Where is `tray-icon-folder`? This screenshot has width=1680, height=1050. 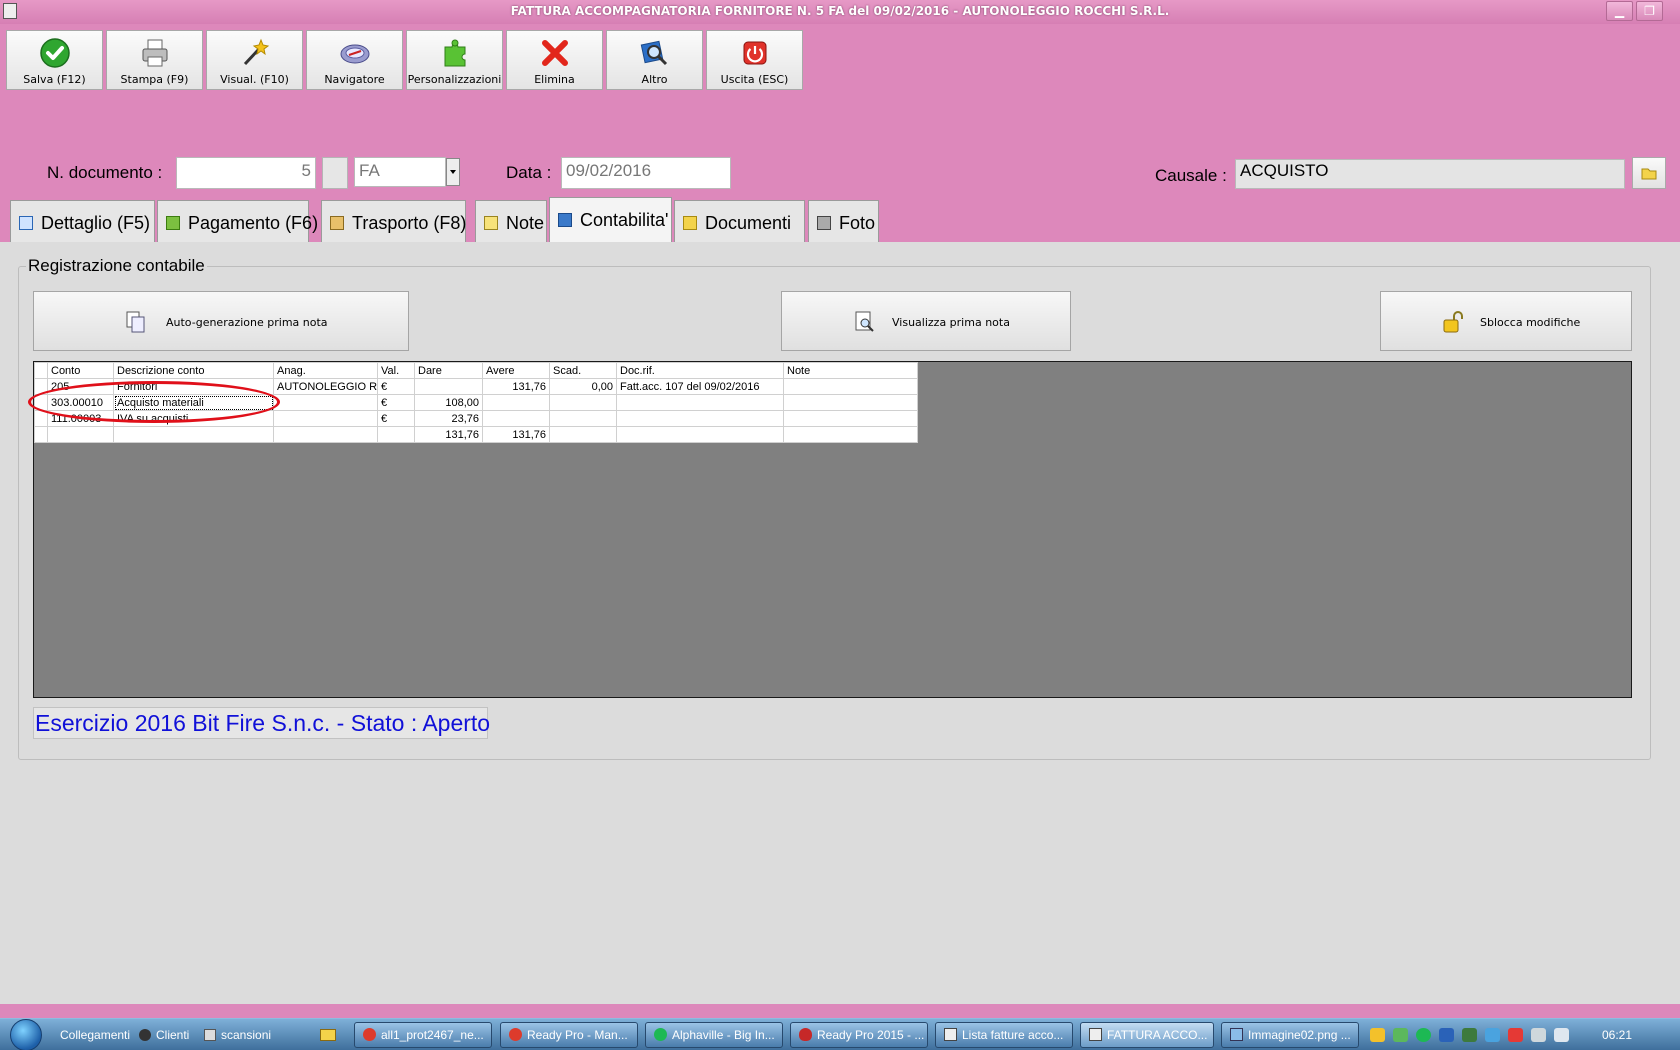
tray-icon-folder is located at coordinates (1377, 1035).